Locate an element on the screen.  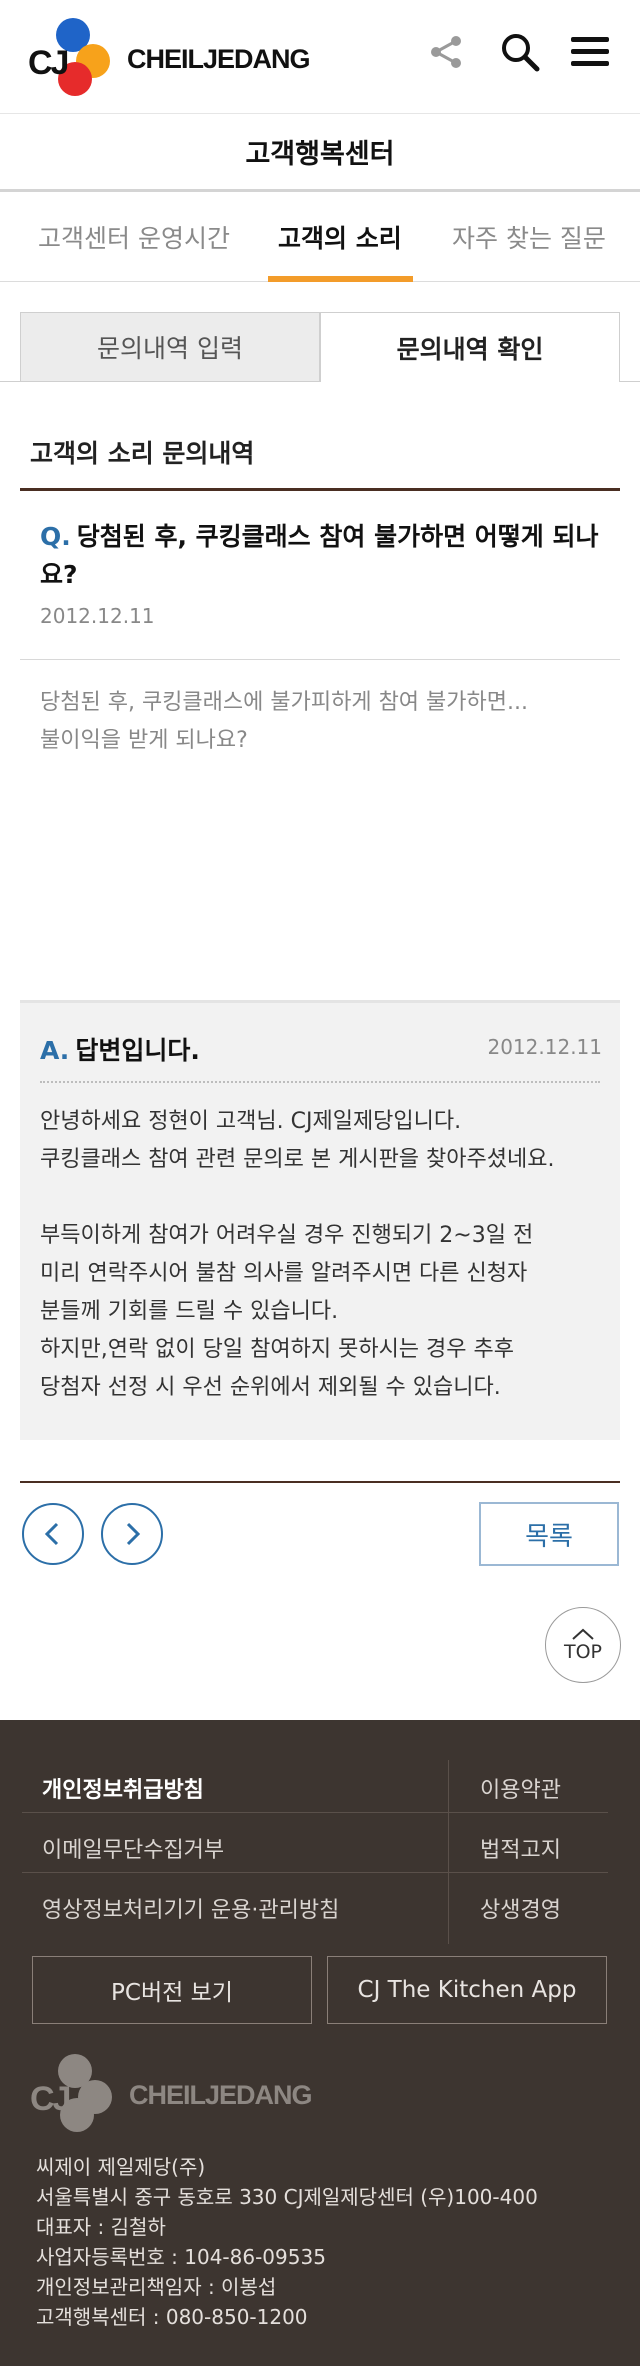
company-info-line: 사업자등록번호 : 104-86-09535 is located at coordinates (181, 2257).